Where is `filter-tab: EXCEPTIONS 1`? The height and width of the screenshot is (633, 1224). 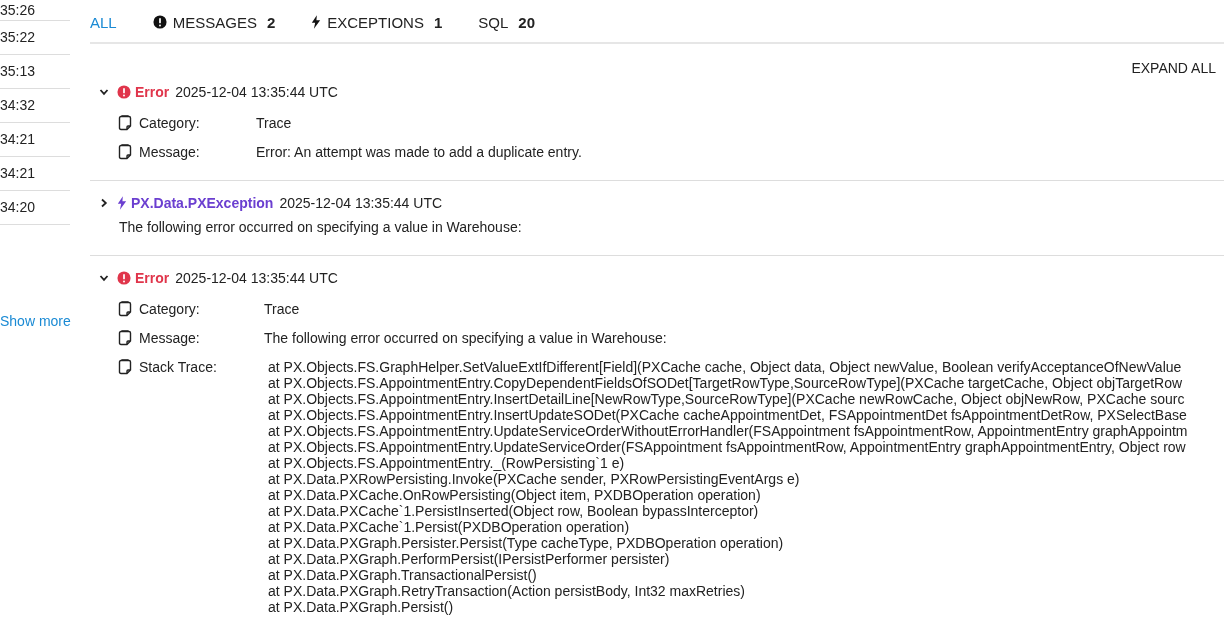 filter-tab: EXCEPTIONS 1 is located at coordinates (377, 22).